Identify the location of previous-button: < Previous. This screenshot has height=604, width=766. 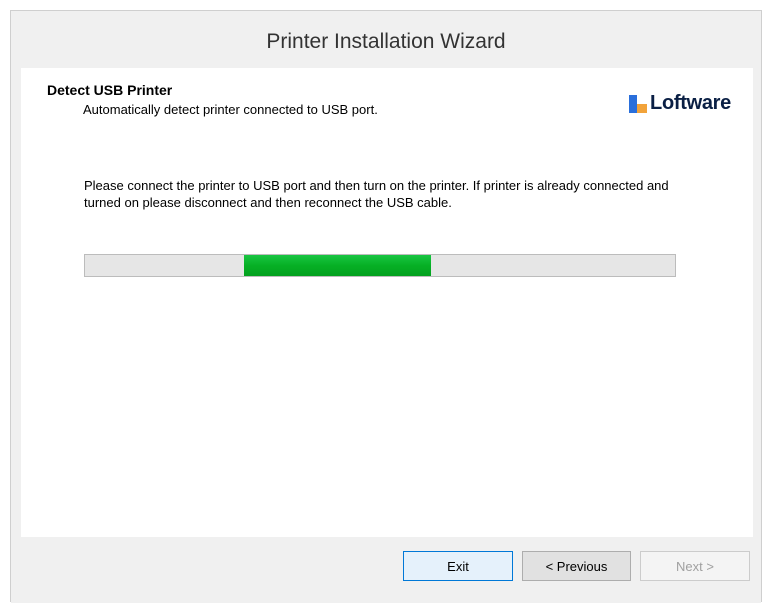
(576, 566).